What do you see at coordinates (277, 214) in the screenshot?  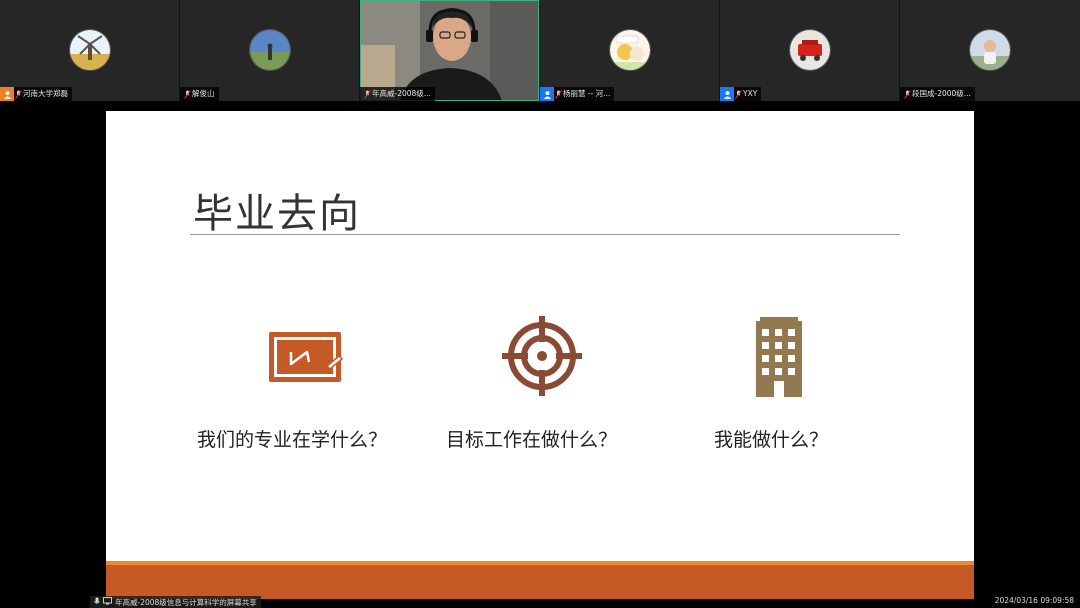 I see `slide-title: 毕业去向` at bounding box center [277, 214].